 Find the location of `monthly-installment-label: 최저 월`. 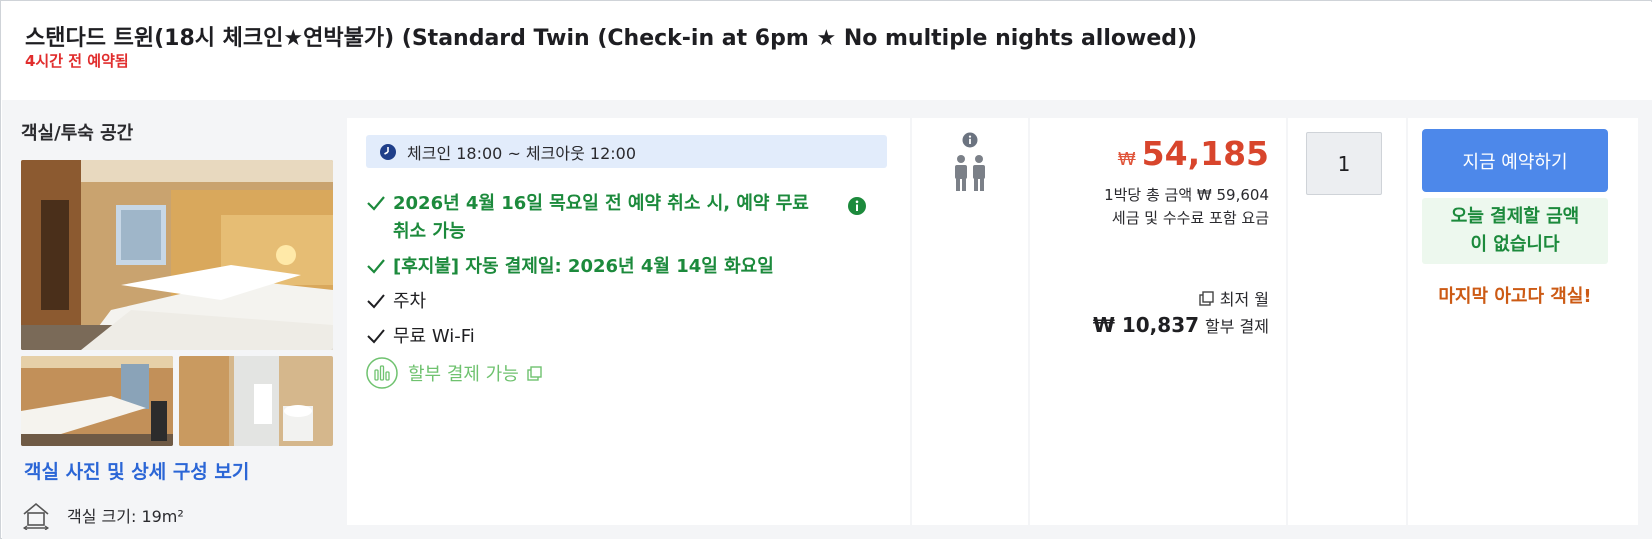

monthly-installment-label: 최저 월 is located at coordinates (1234, 298).